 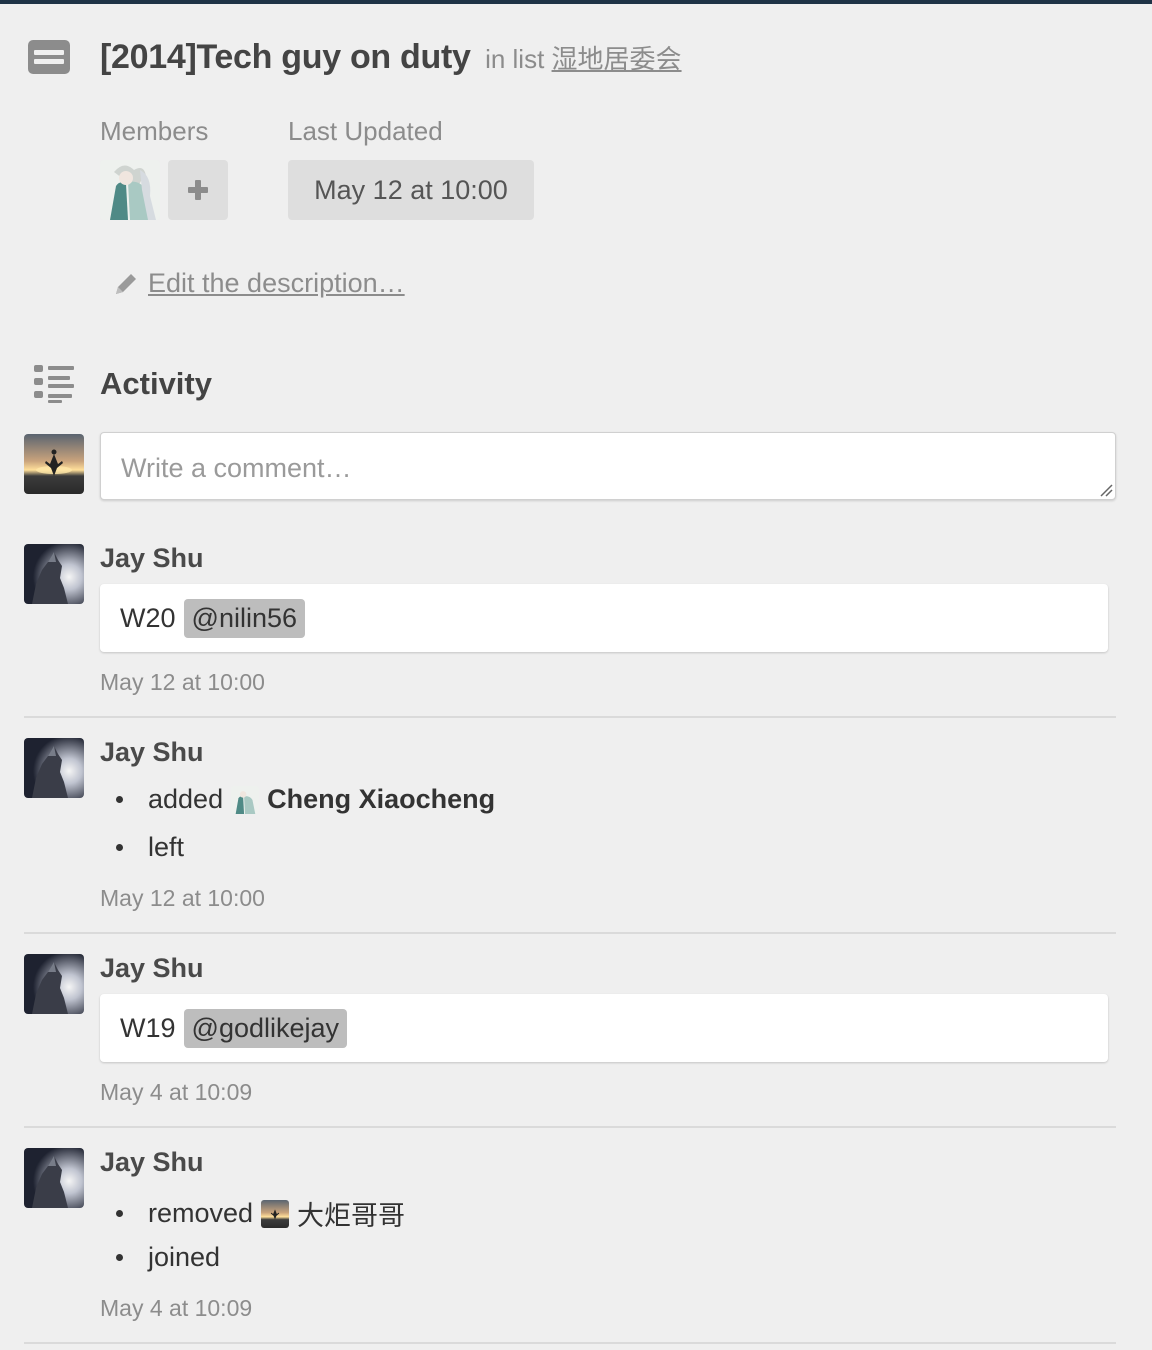 I want to click on current-user-avatar, so click(x=54, y=464).